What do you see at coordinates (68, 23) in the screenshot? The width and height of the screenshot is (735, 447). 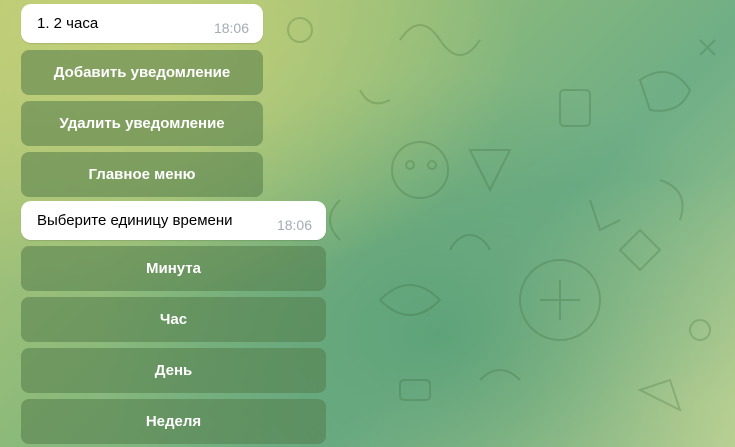 I see `message-text: 1. 2 часа` at bounding box center [68, 23].